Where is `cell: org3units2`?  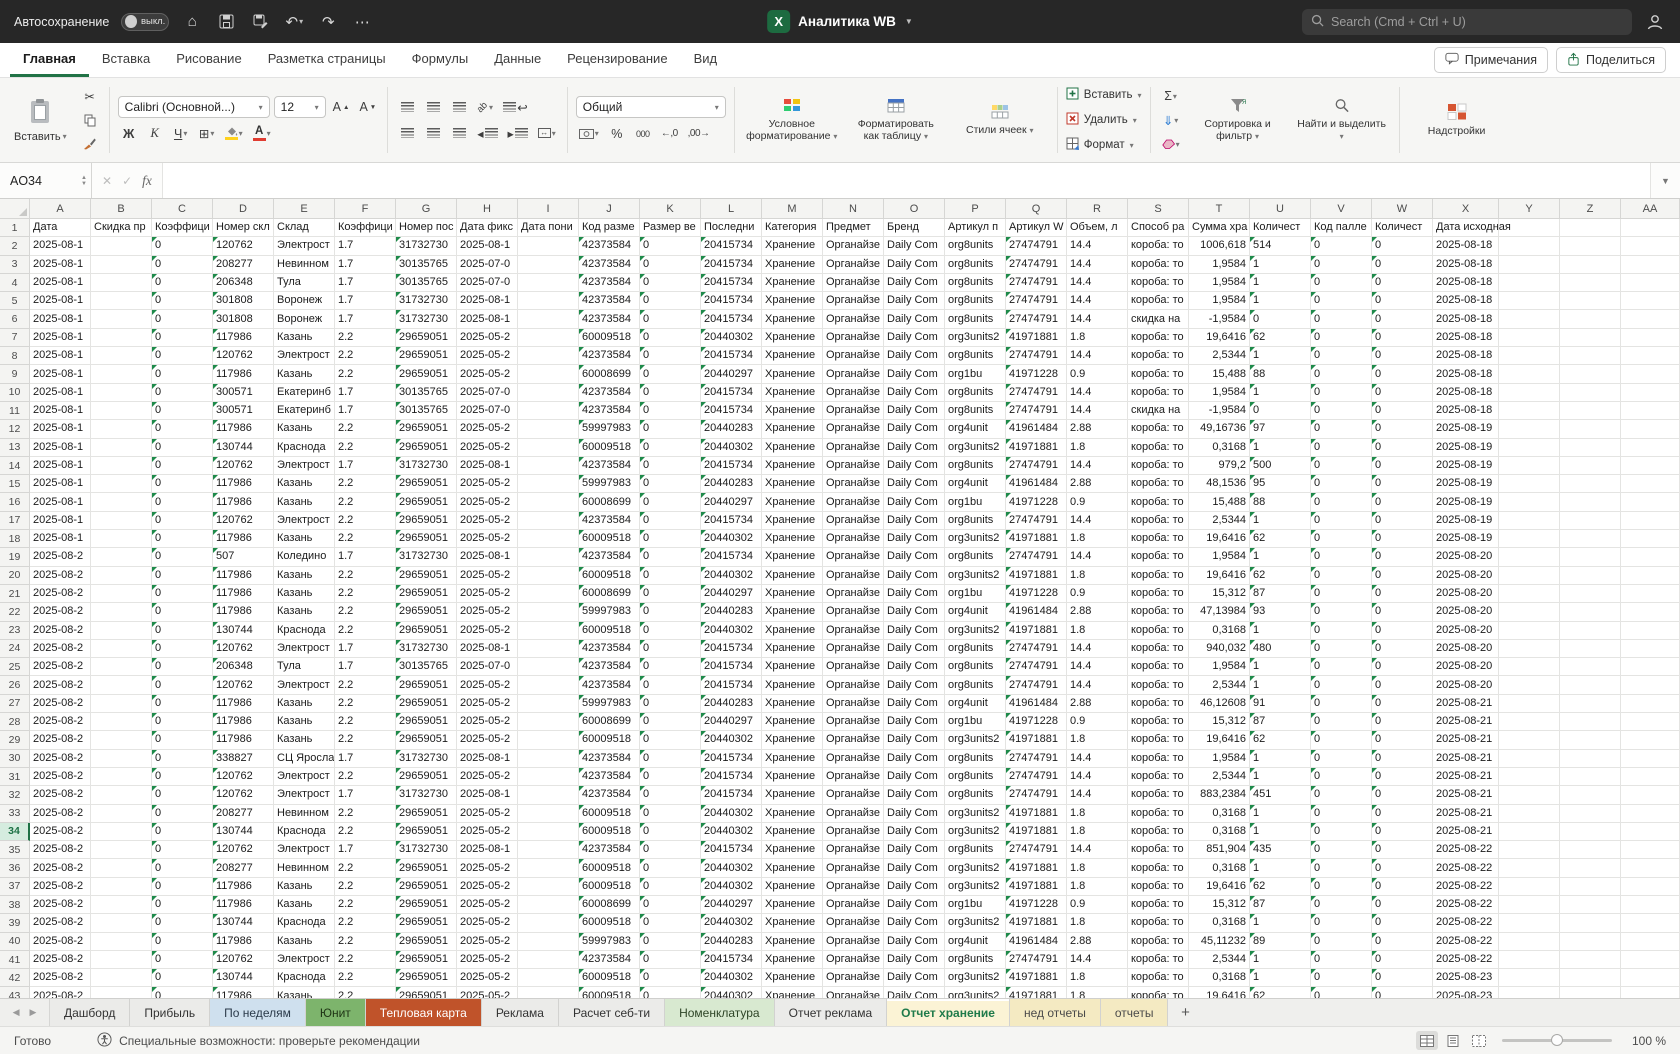 cell: org3units2 is located at coordinates (975, 539).